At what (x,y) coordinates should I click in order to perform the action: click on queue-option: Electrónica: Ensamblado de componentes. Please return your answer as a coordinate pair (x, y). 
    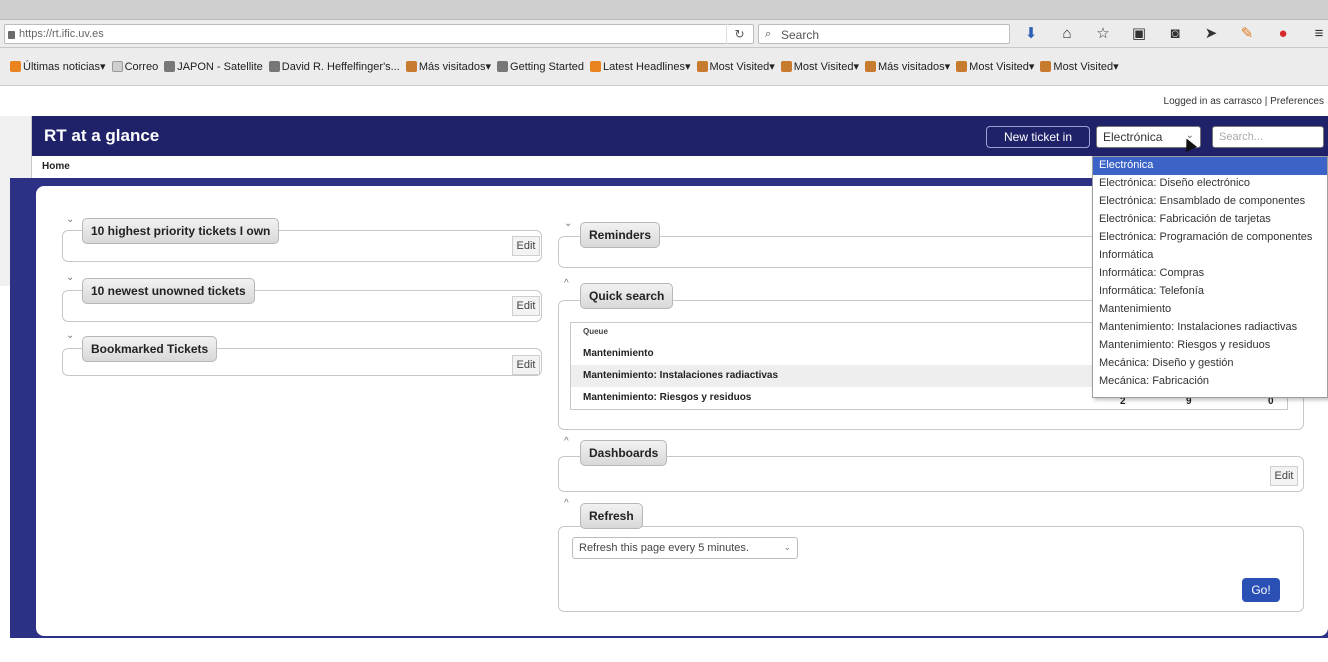
    Looking at the image, I should click on (1210, 202).